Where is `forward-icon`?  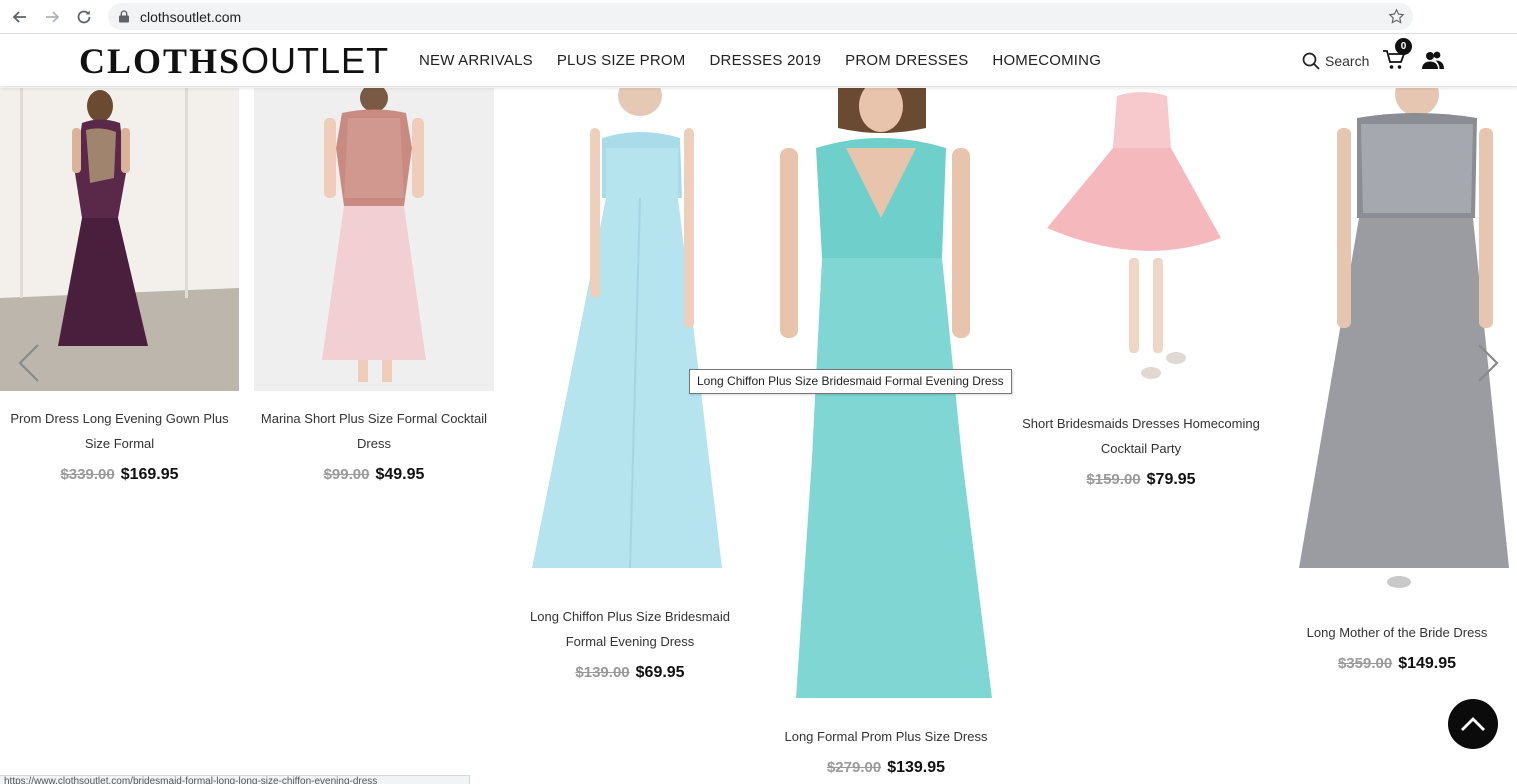
forward-icon is located at coordinates (52, 17).